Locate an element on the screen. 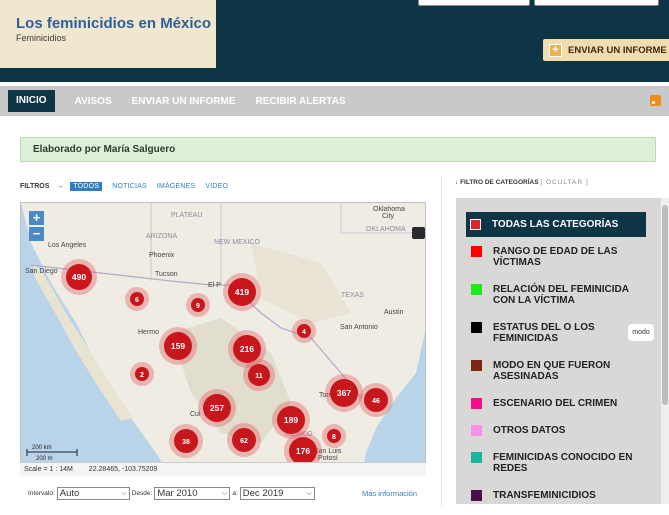 Image resolution: width=669 pixels, height=515 pixels. from-label: Desde: is located at coordinates (142, 493).